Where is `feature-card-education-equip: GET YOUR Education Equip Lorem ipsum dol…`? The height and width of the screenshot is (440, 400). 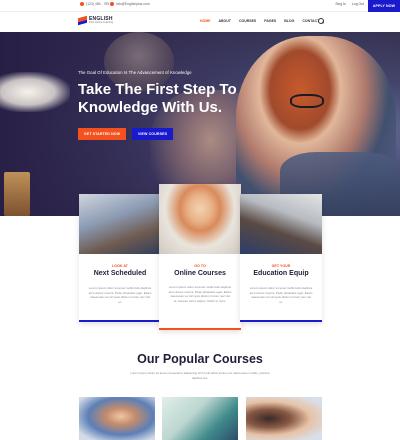 feature-card-education-equip: GET YOUR Education Equip Lorem ipsum dol… is located at coordinates (281, 258).